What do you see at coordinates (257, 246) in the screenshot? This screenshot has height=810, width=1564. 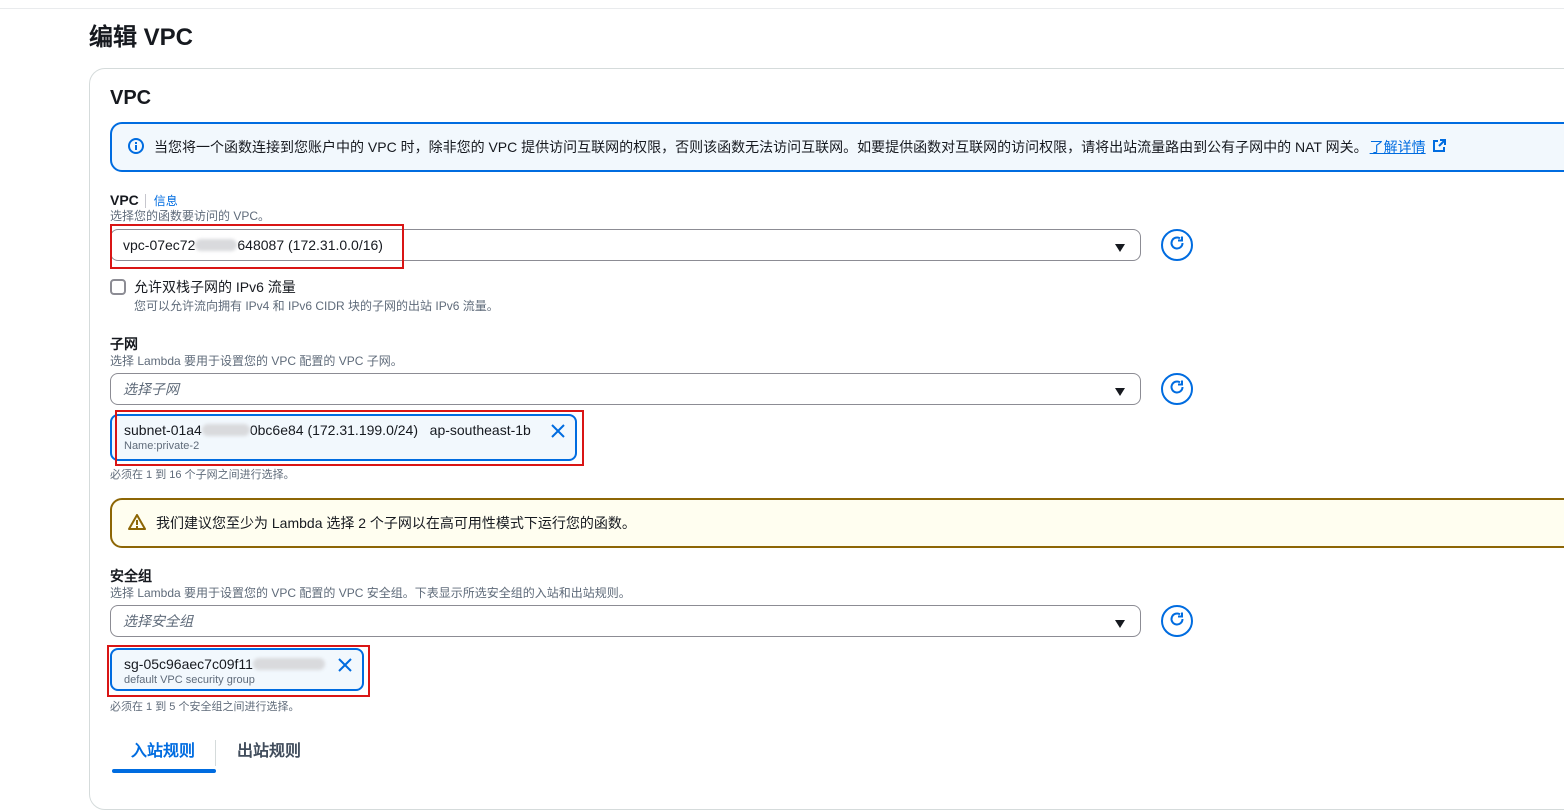 I see `highlight-box-vpc` at bounding box center [257, 246].